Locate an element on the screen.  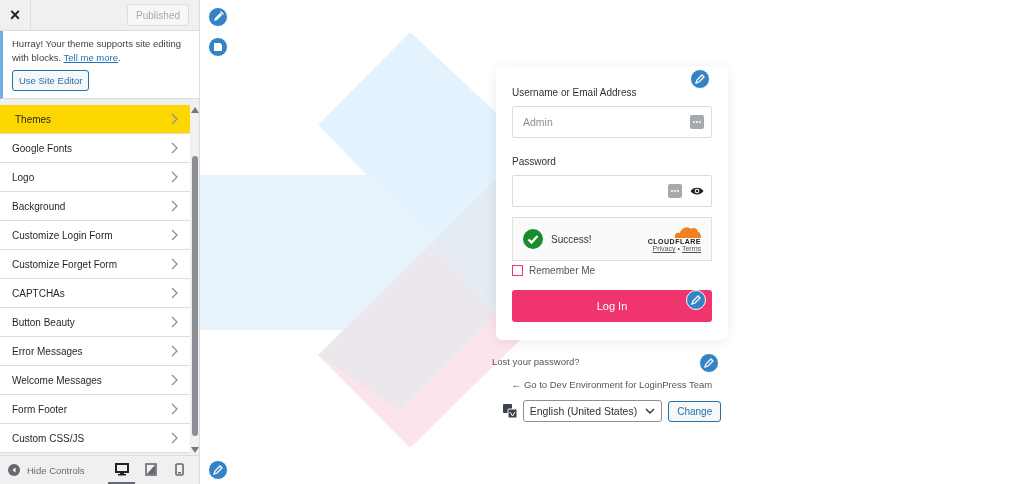
password-field is located at coordinates (612, 191).